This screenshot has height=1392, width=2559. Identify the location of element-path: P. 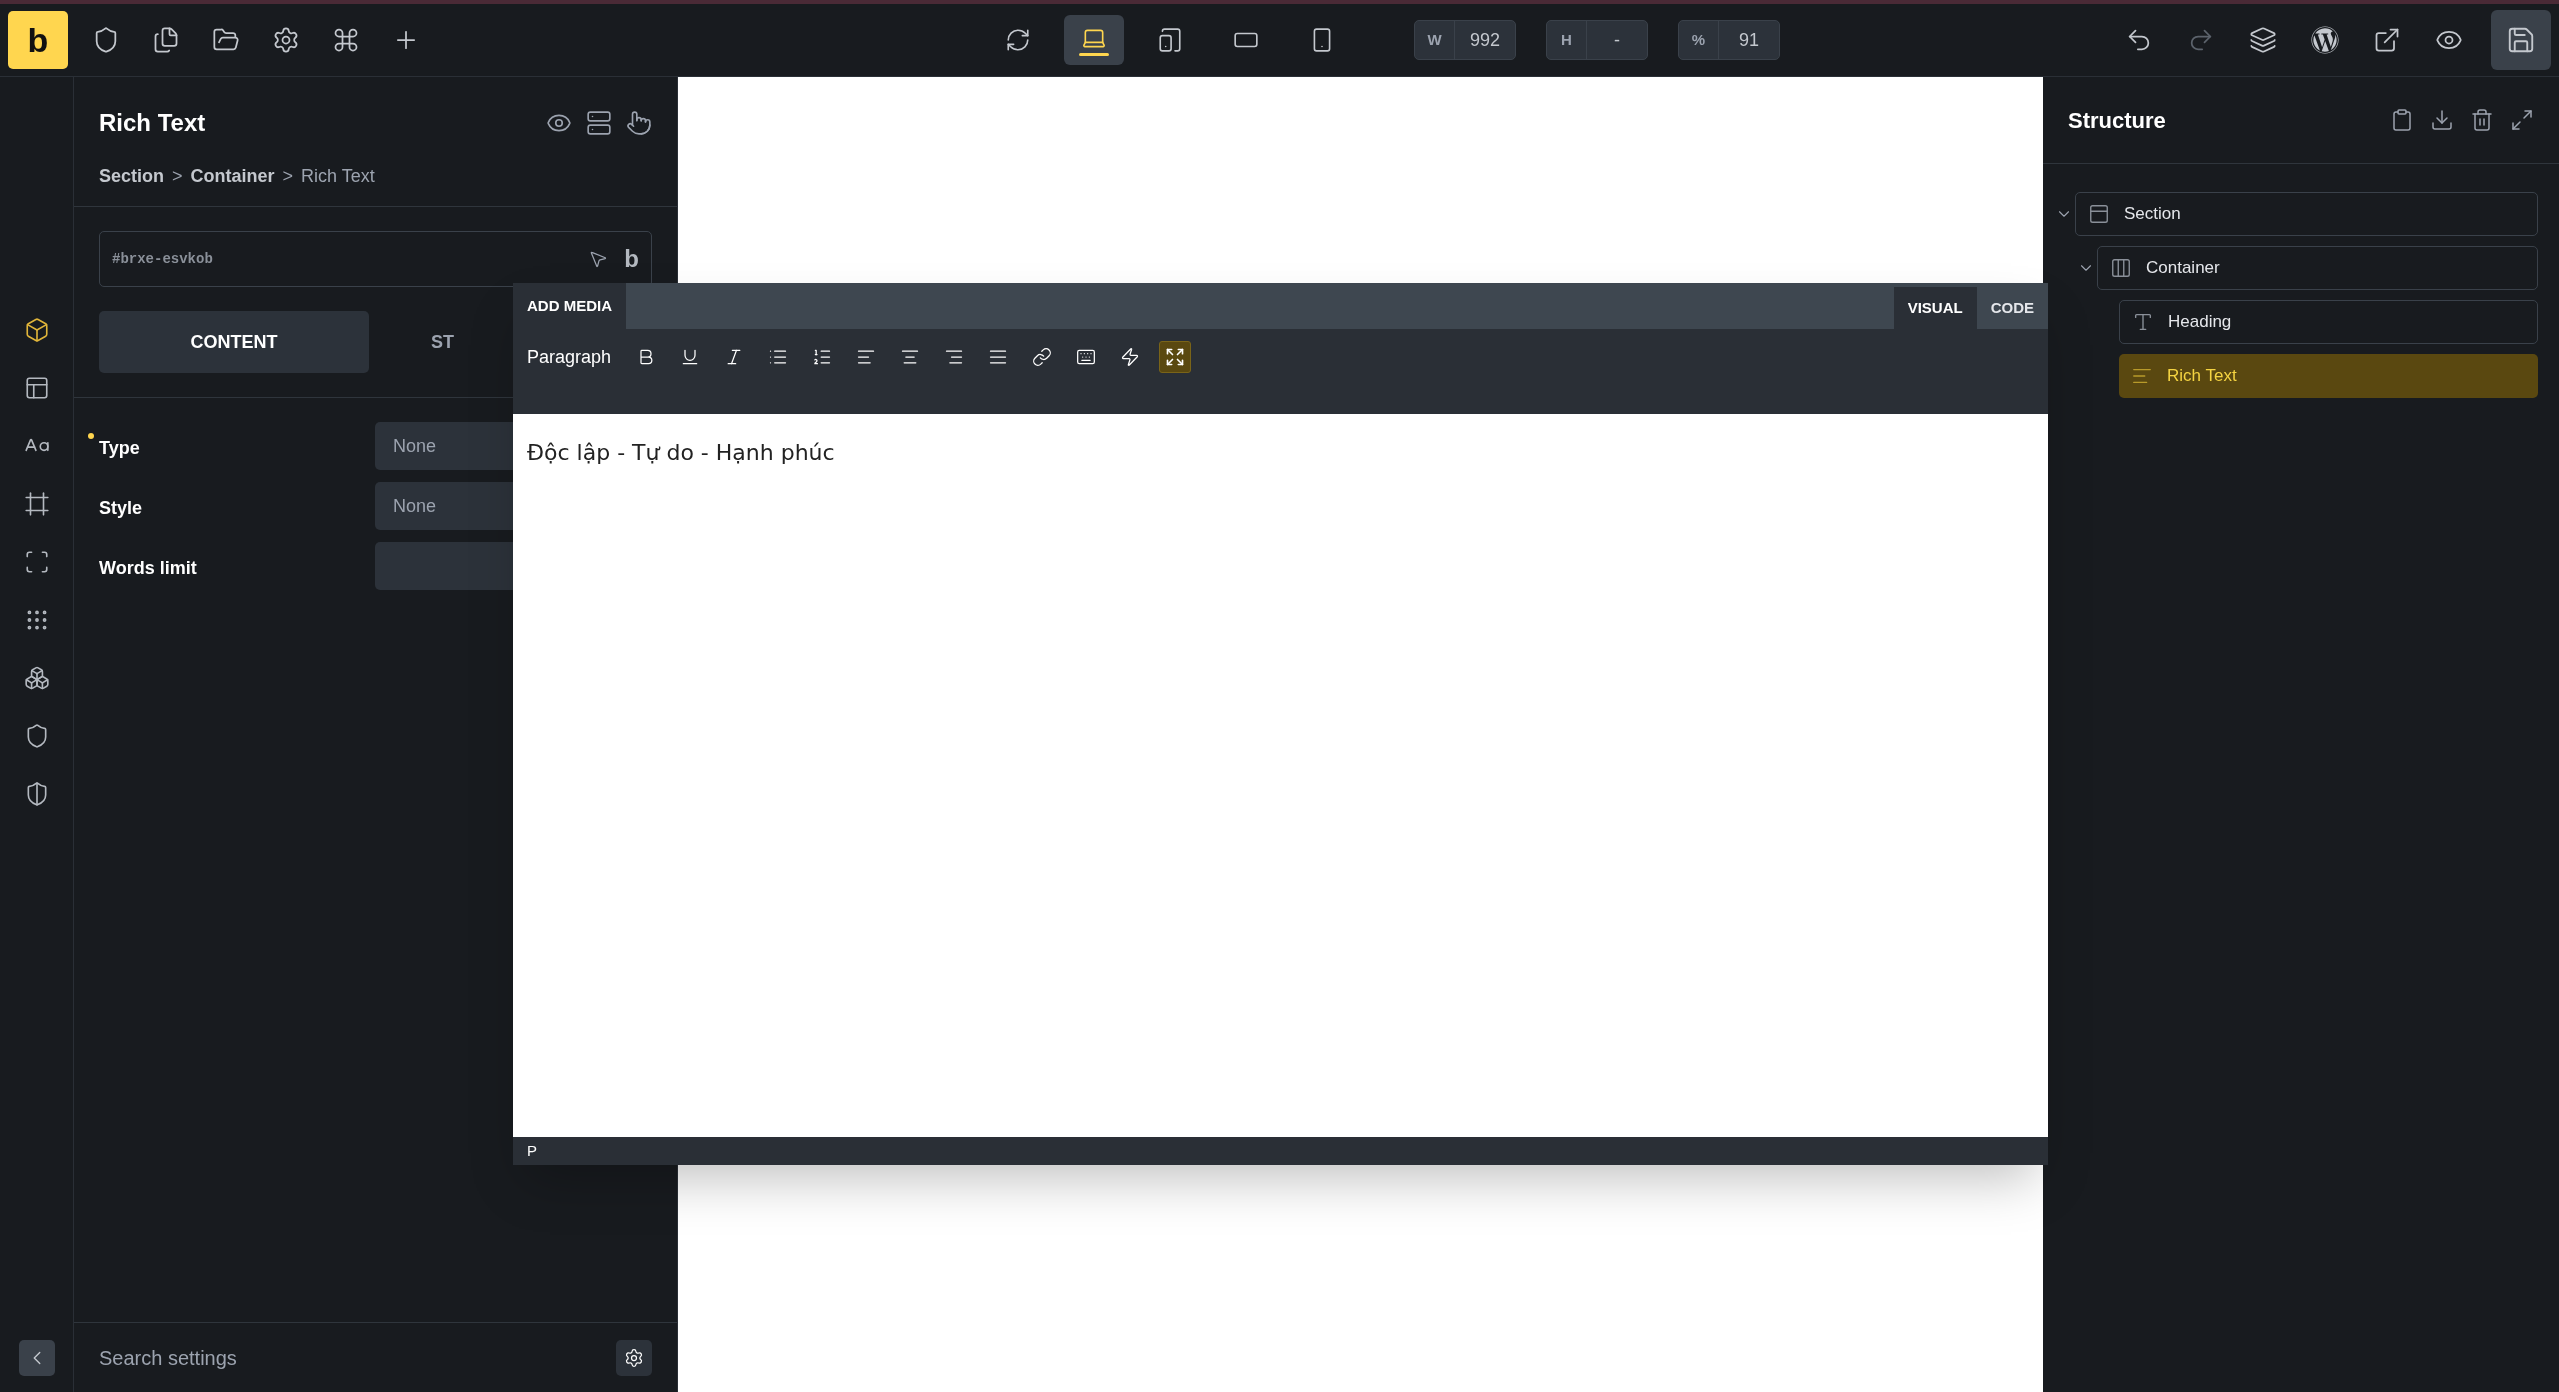
(532, 1150).